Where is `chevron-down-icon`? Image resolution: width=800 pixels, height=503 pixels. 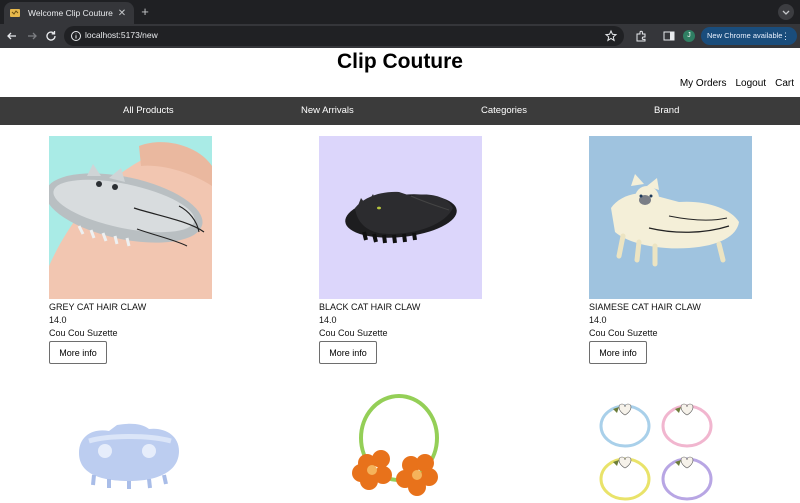
chevron-down-icon is located at coordinates (786, 12).